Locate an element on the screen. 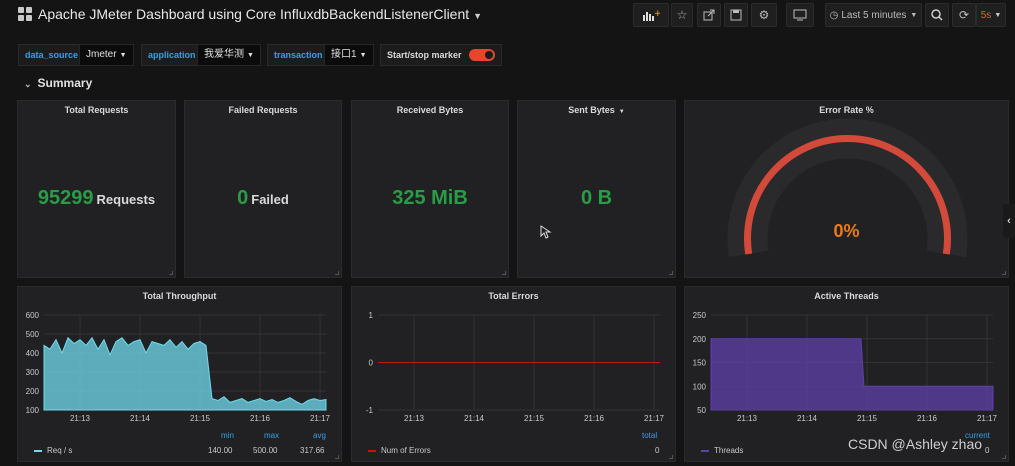  panel-title: Failed Requests is located at coordinates (263, 110).